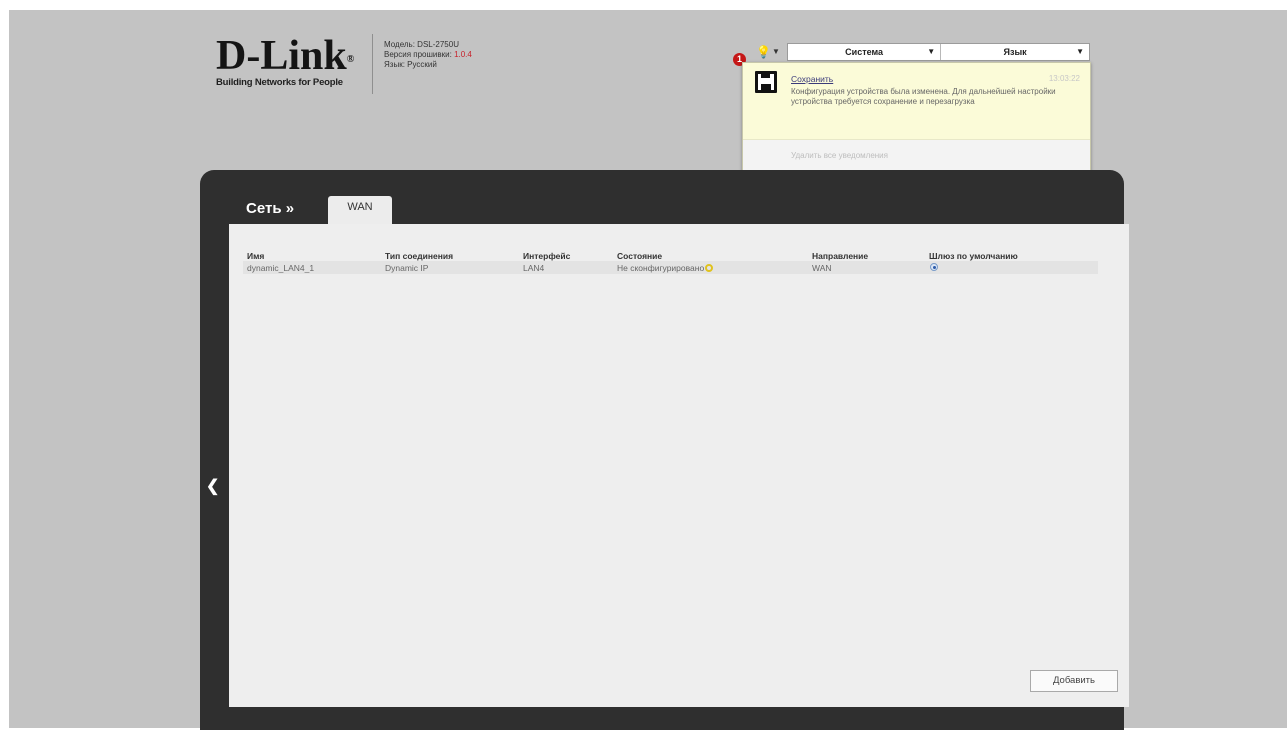 The image size is (1287, 730). I want to click on cell-state: Не сконфигурировано, so click(665, 268).